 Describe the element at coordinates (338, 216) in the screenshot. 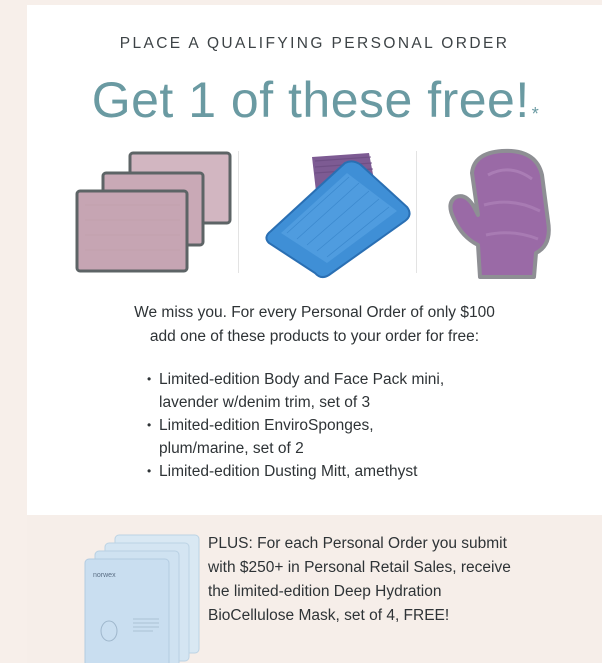

I see `sponge-icon` at that location.